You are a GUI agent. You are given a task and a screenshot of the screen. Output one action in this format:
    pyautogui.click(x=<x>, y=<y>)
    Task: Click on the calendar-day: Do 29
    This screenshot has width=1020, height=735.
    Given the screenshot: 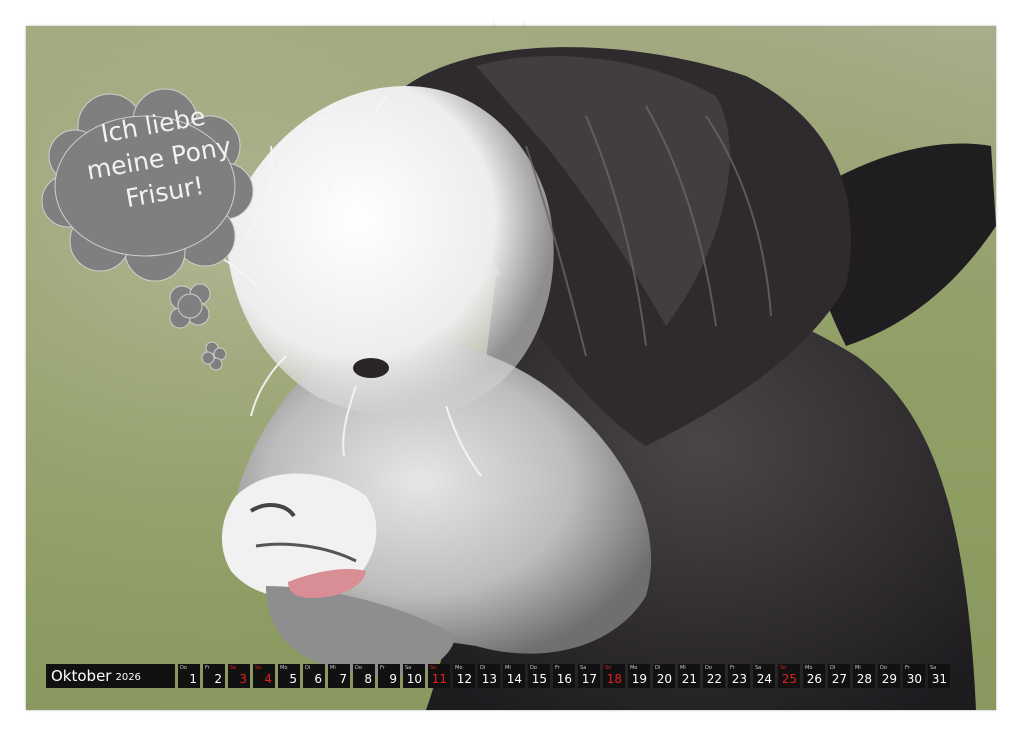 What is the action you would take?
    pyautogui.click(x=889, y=676)
    